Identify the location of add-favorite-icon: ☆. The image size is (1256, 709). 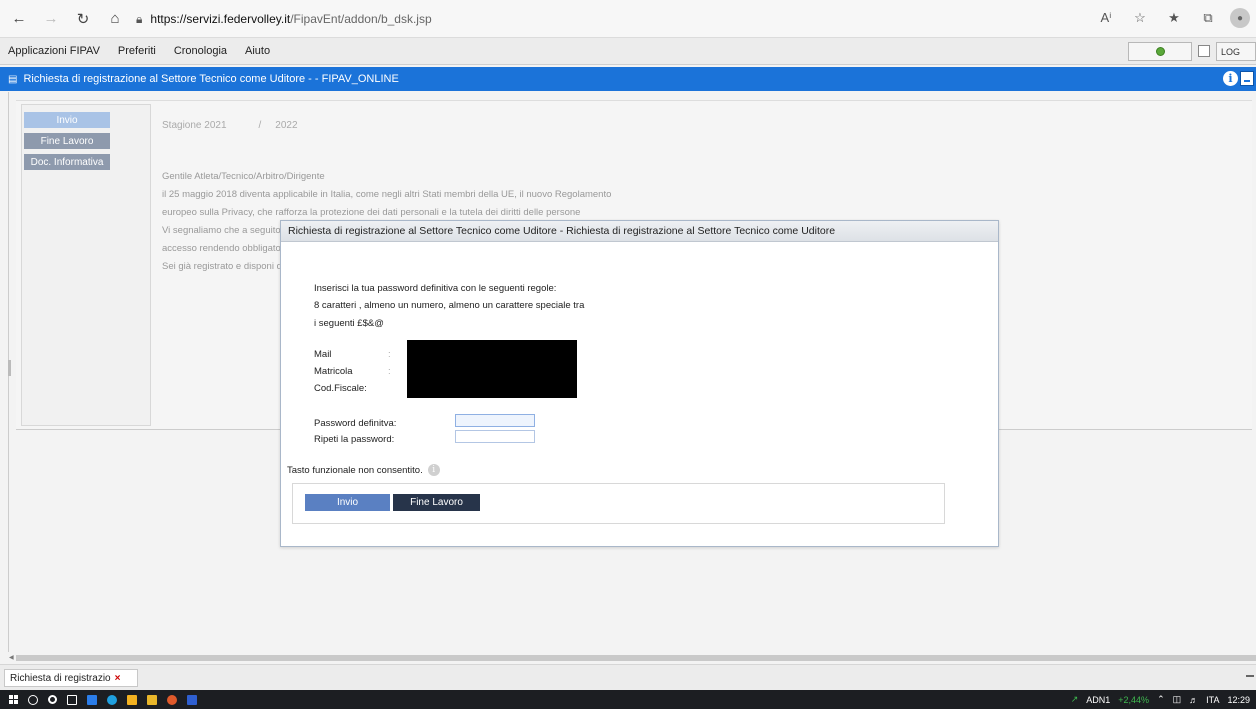
(1140, 18).